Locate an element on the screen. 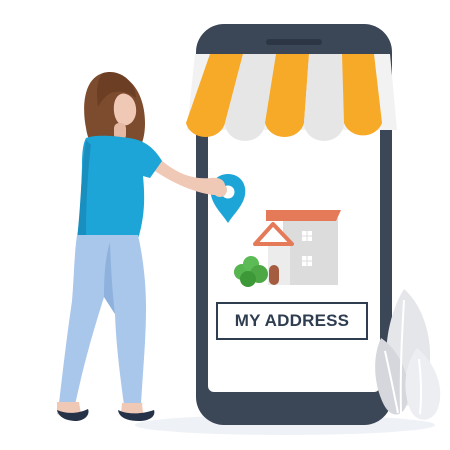 The image size is (450, 450). woman-hand is located at coordinates (220, 190).